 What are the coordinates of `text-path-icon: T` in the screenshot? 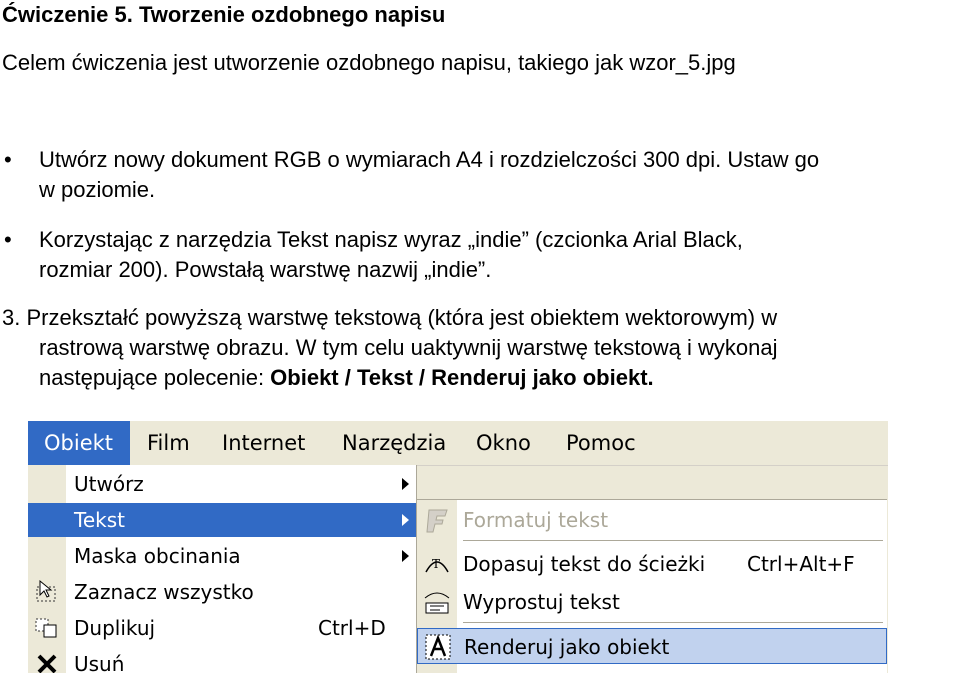 It's located at (437, 565).